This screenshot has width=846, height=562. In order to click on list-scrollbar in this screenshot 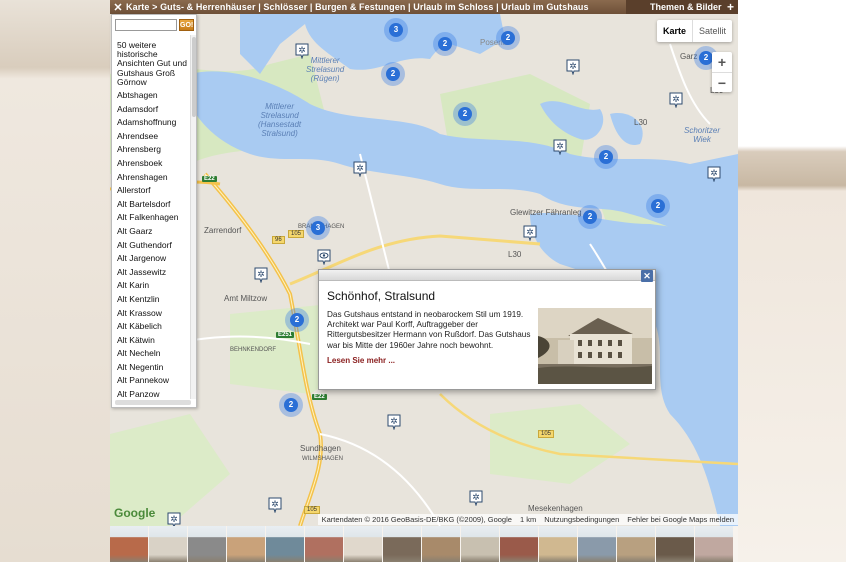, I will do `click(193, 217)`.